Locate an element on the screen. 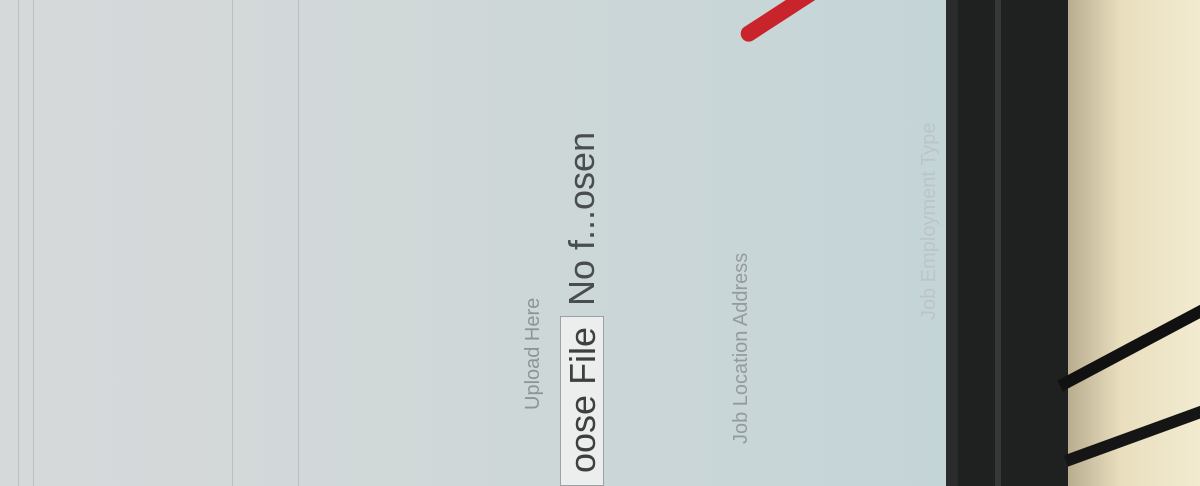 Image resolution: width=1200 pixels, height=486 pixels. choose-file-button: oose File is located at coordinates (582, 401).